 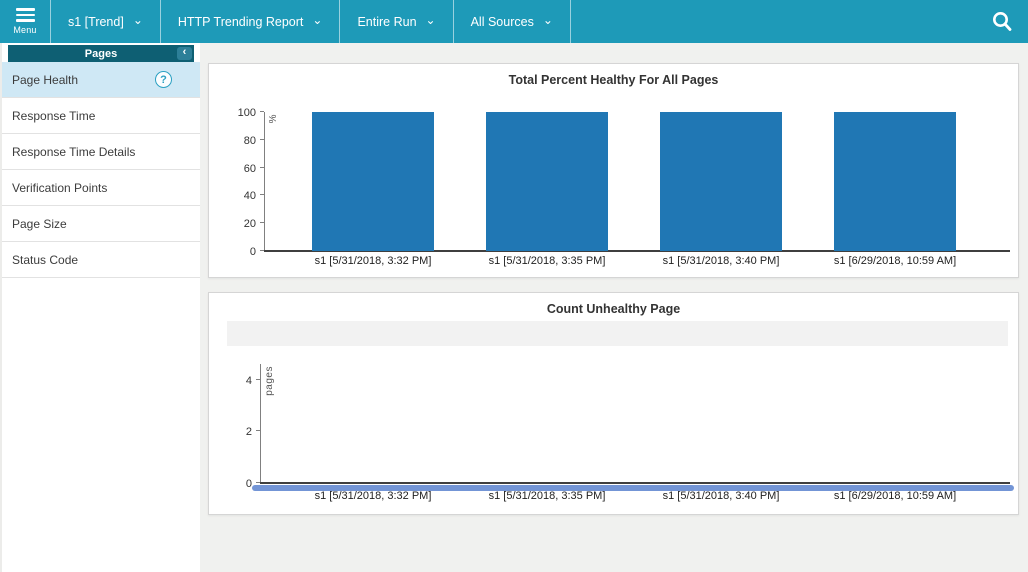 I want to click on y-tick-label: 20, so click(x=249, y=224).